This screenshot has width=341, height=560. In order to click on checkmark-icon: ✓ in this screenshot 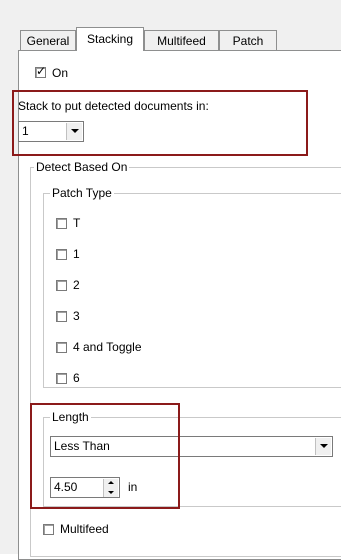, I will do `click(41, 71)`.